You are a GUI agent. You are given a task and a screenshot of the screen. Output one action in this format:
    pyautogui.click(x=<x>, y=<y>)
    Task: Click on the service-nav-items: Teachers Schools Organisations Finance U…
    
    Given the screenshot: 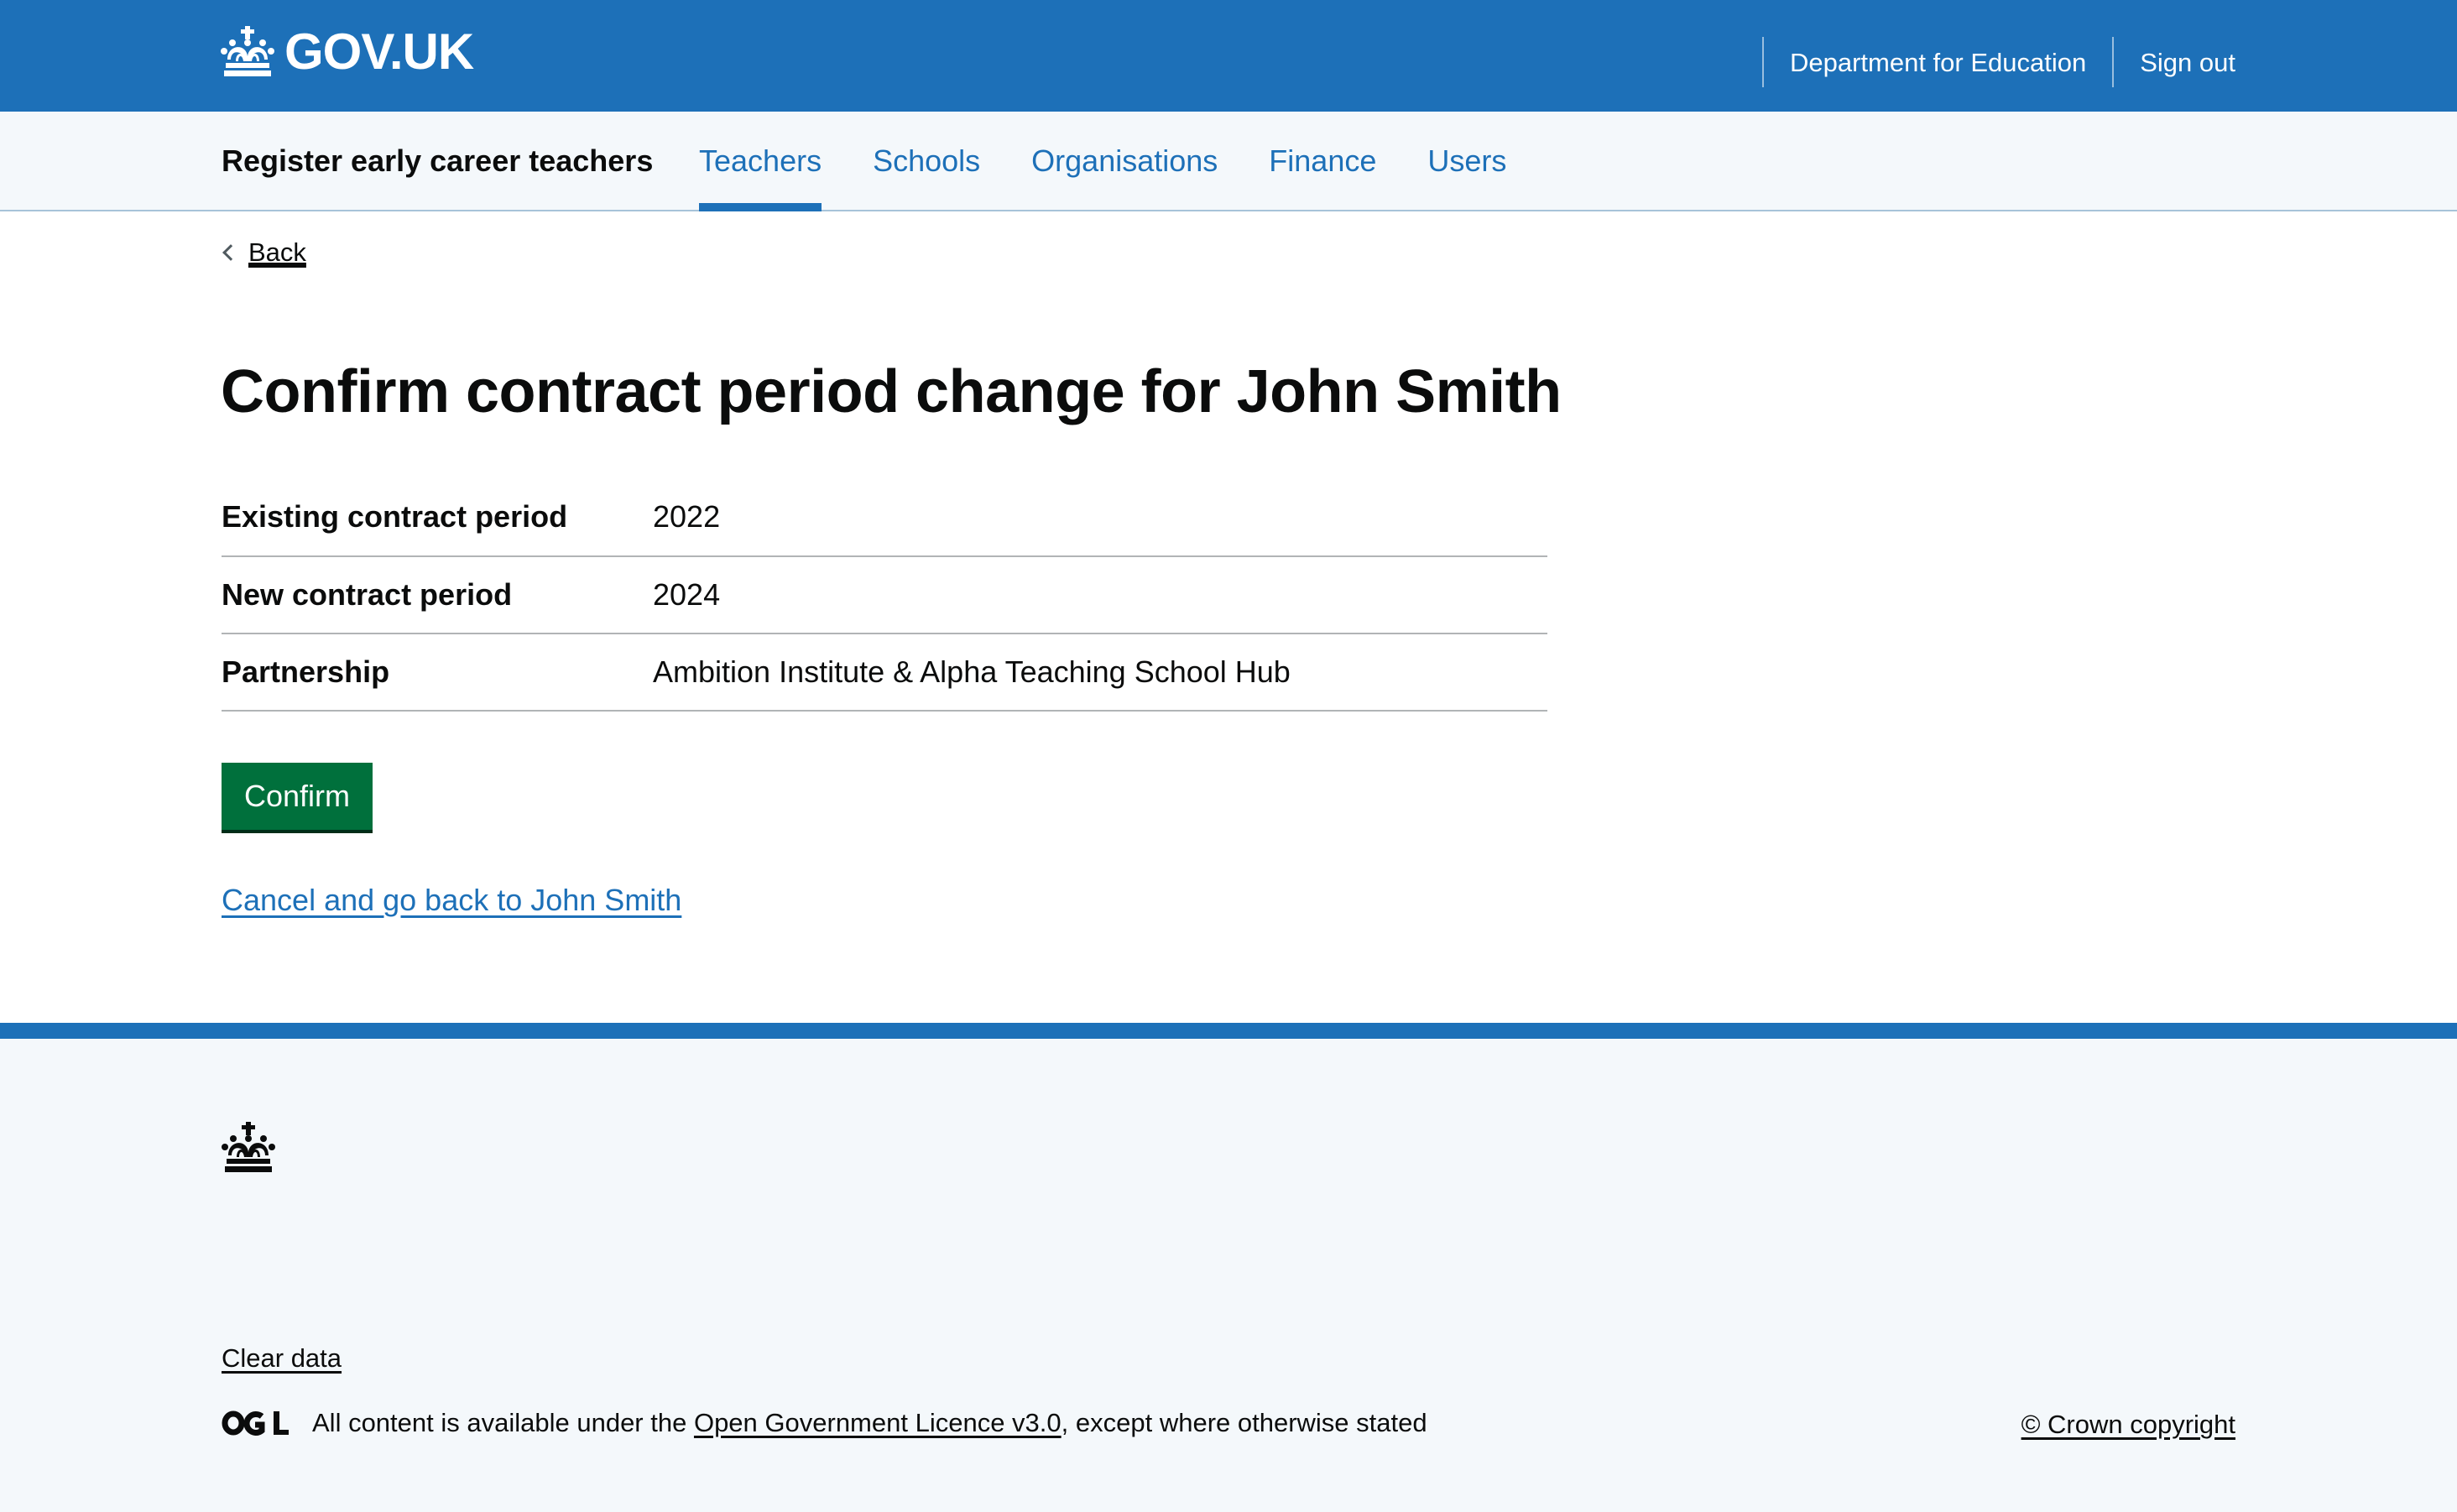 What is the action you would take?
    pyautogui.click(x=1128, y=162)
    